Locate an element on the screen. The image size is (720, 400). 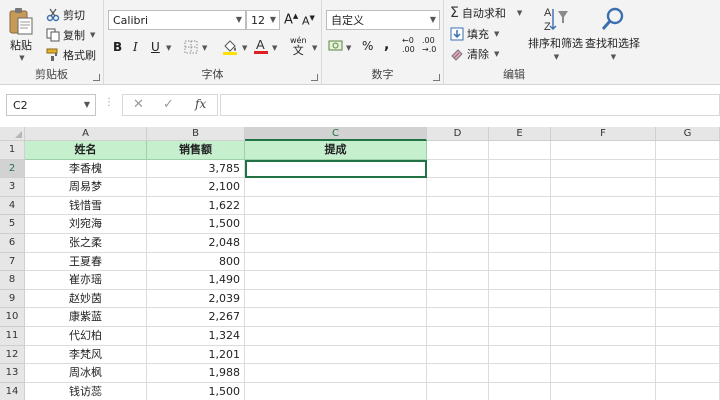
row-header-6: 6 is located at coordinates (12, 243).